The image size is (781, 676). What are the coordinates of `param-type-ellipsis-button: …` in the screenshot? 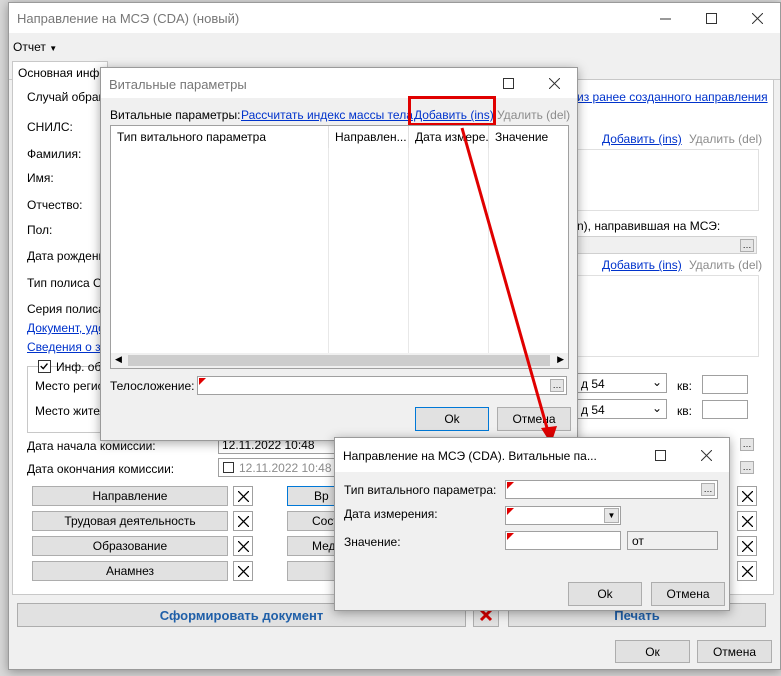 It's located at (708, 489).